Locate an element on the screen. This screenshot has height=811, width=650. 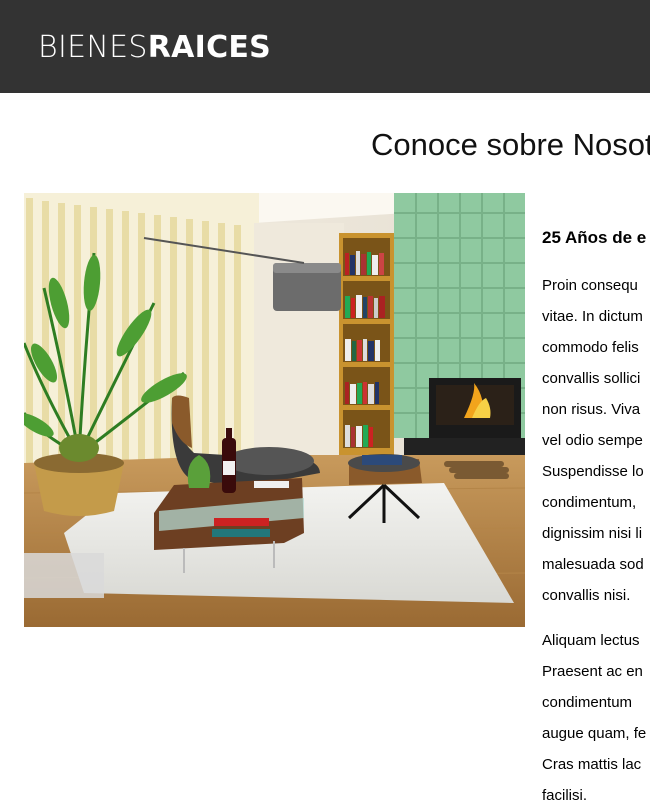
paragraph-line: Proin consequ is located at coordinates (590, 285).